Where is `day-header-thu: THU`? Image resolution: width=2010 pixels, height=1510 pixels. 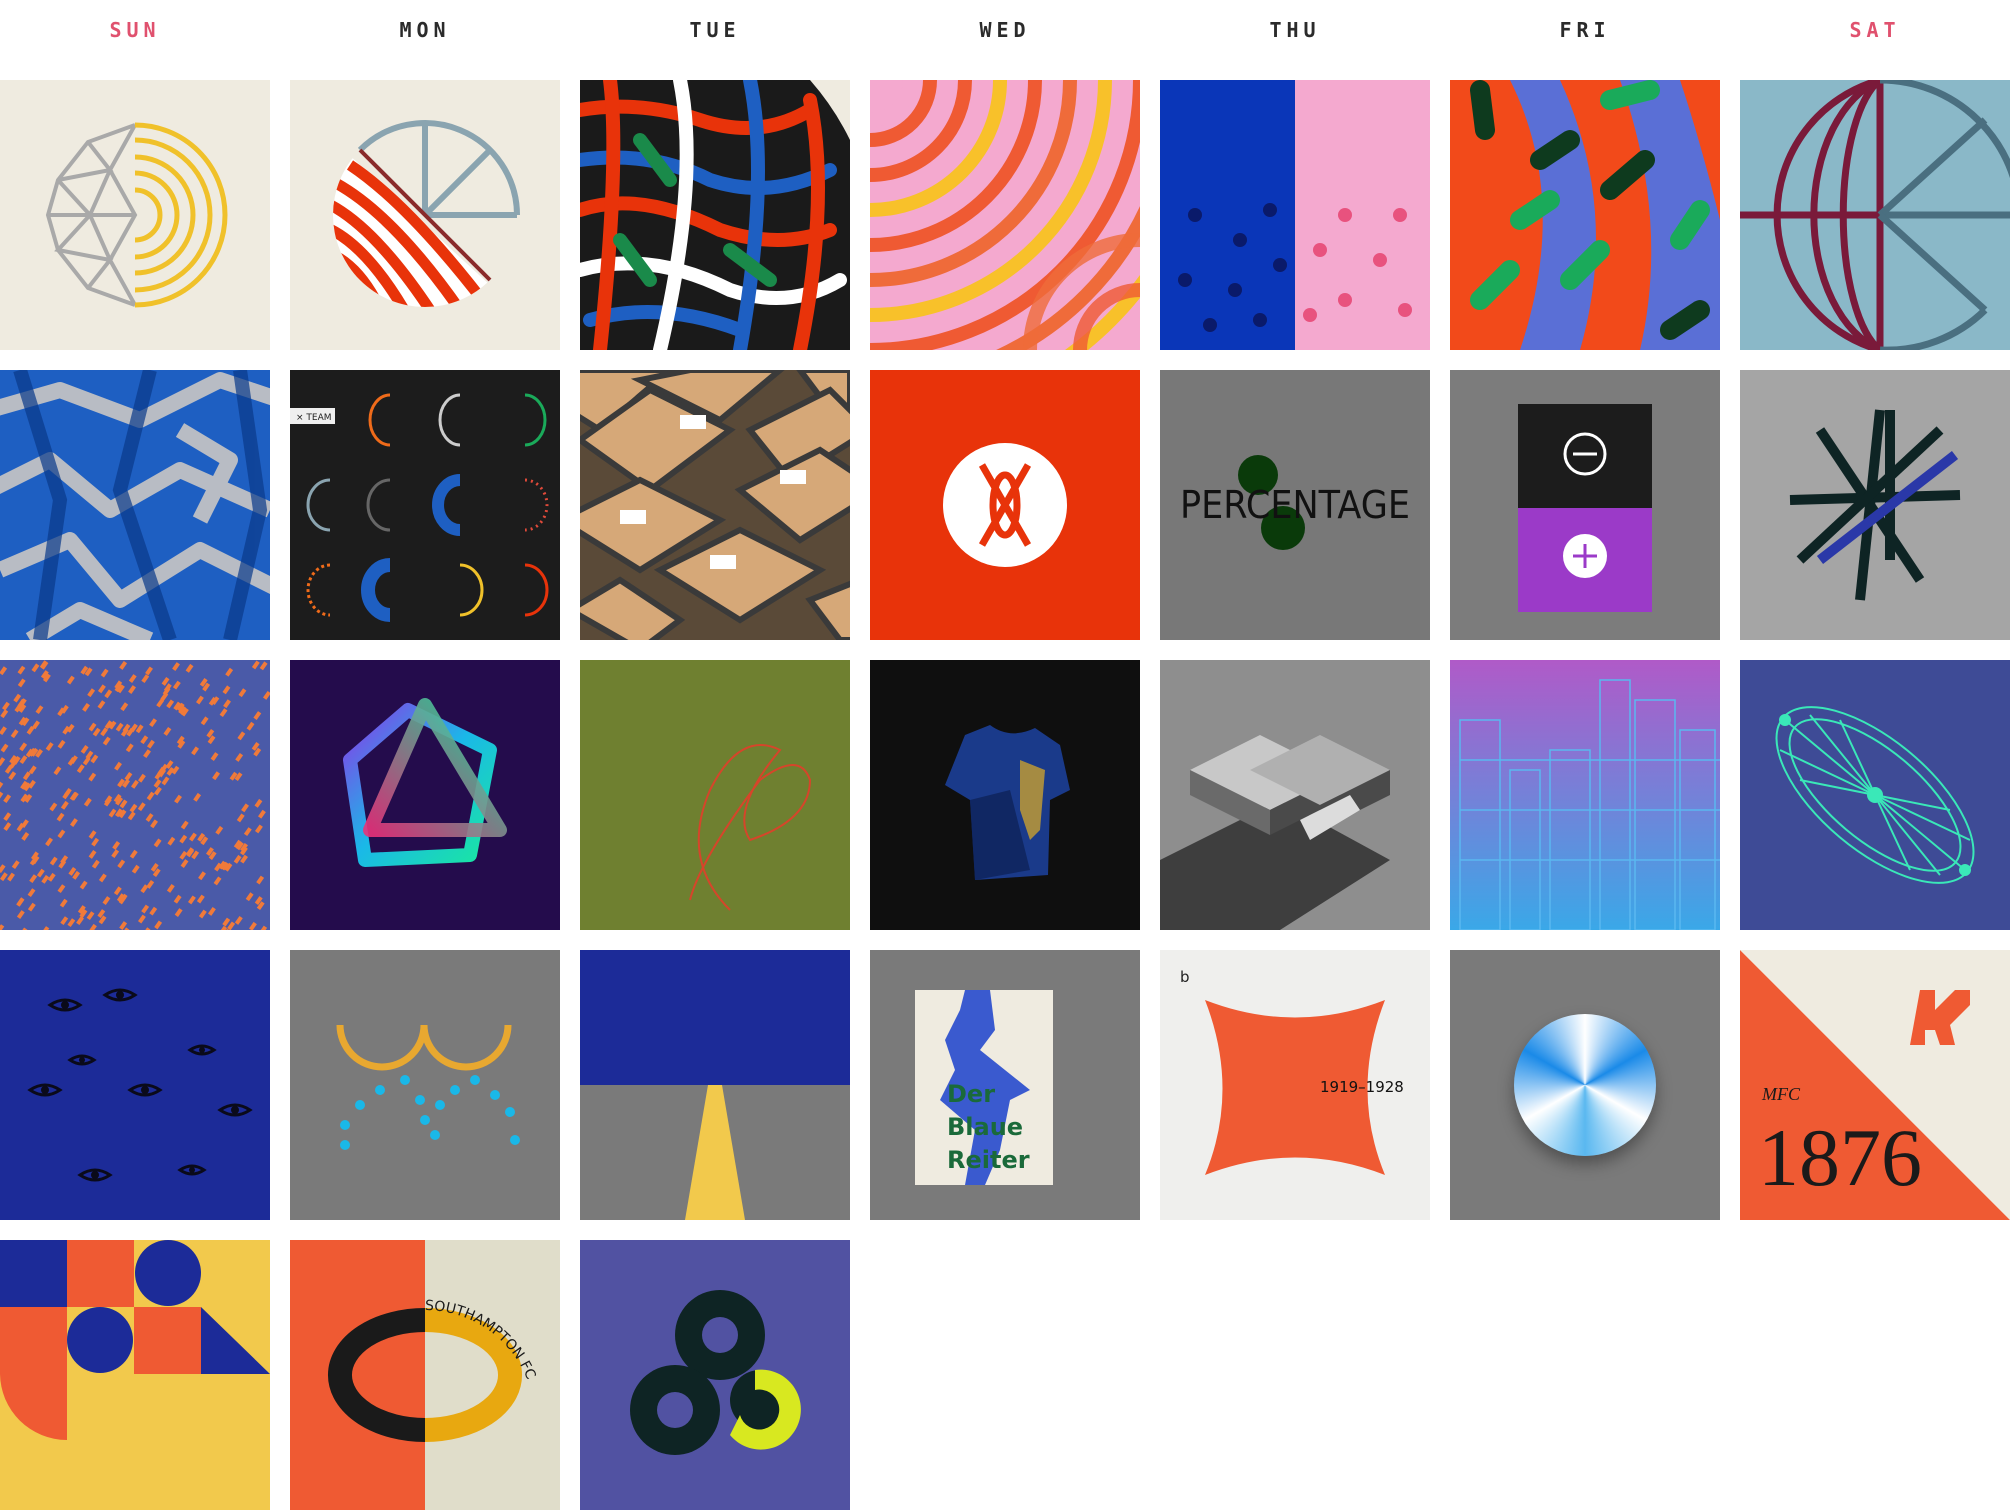 day-header-thu: THU is located at coordinates (1295, 30).